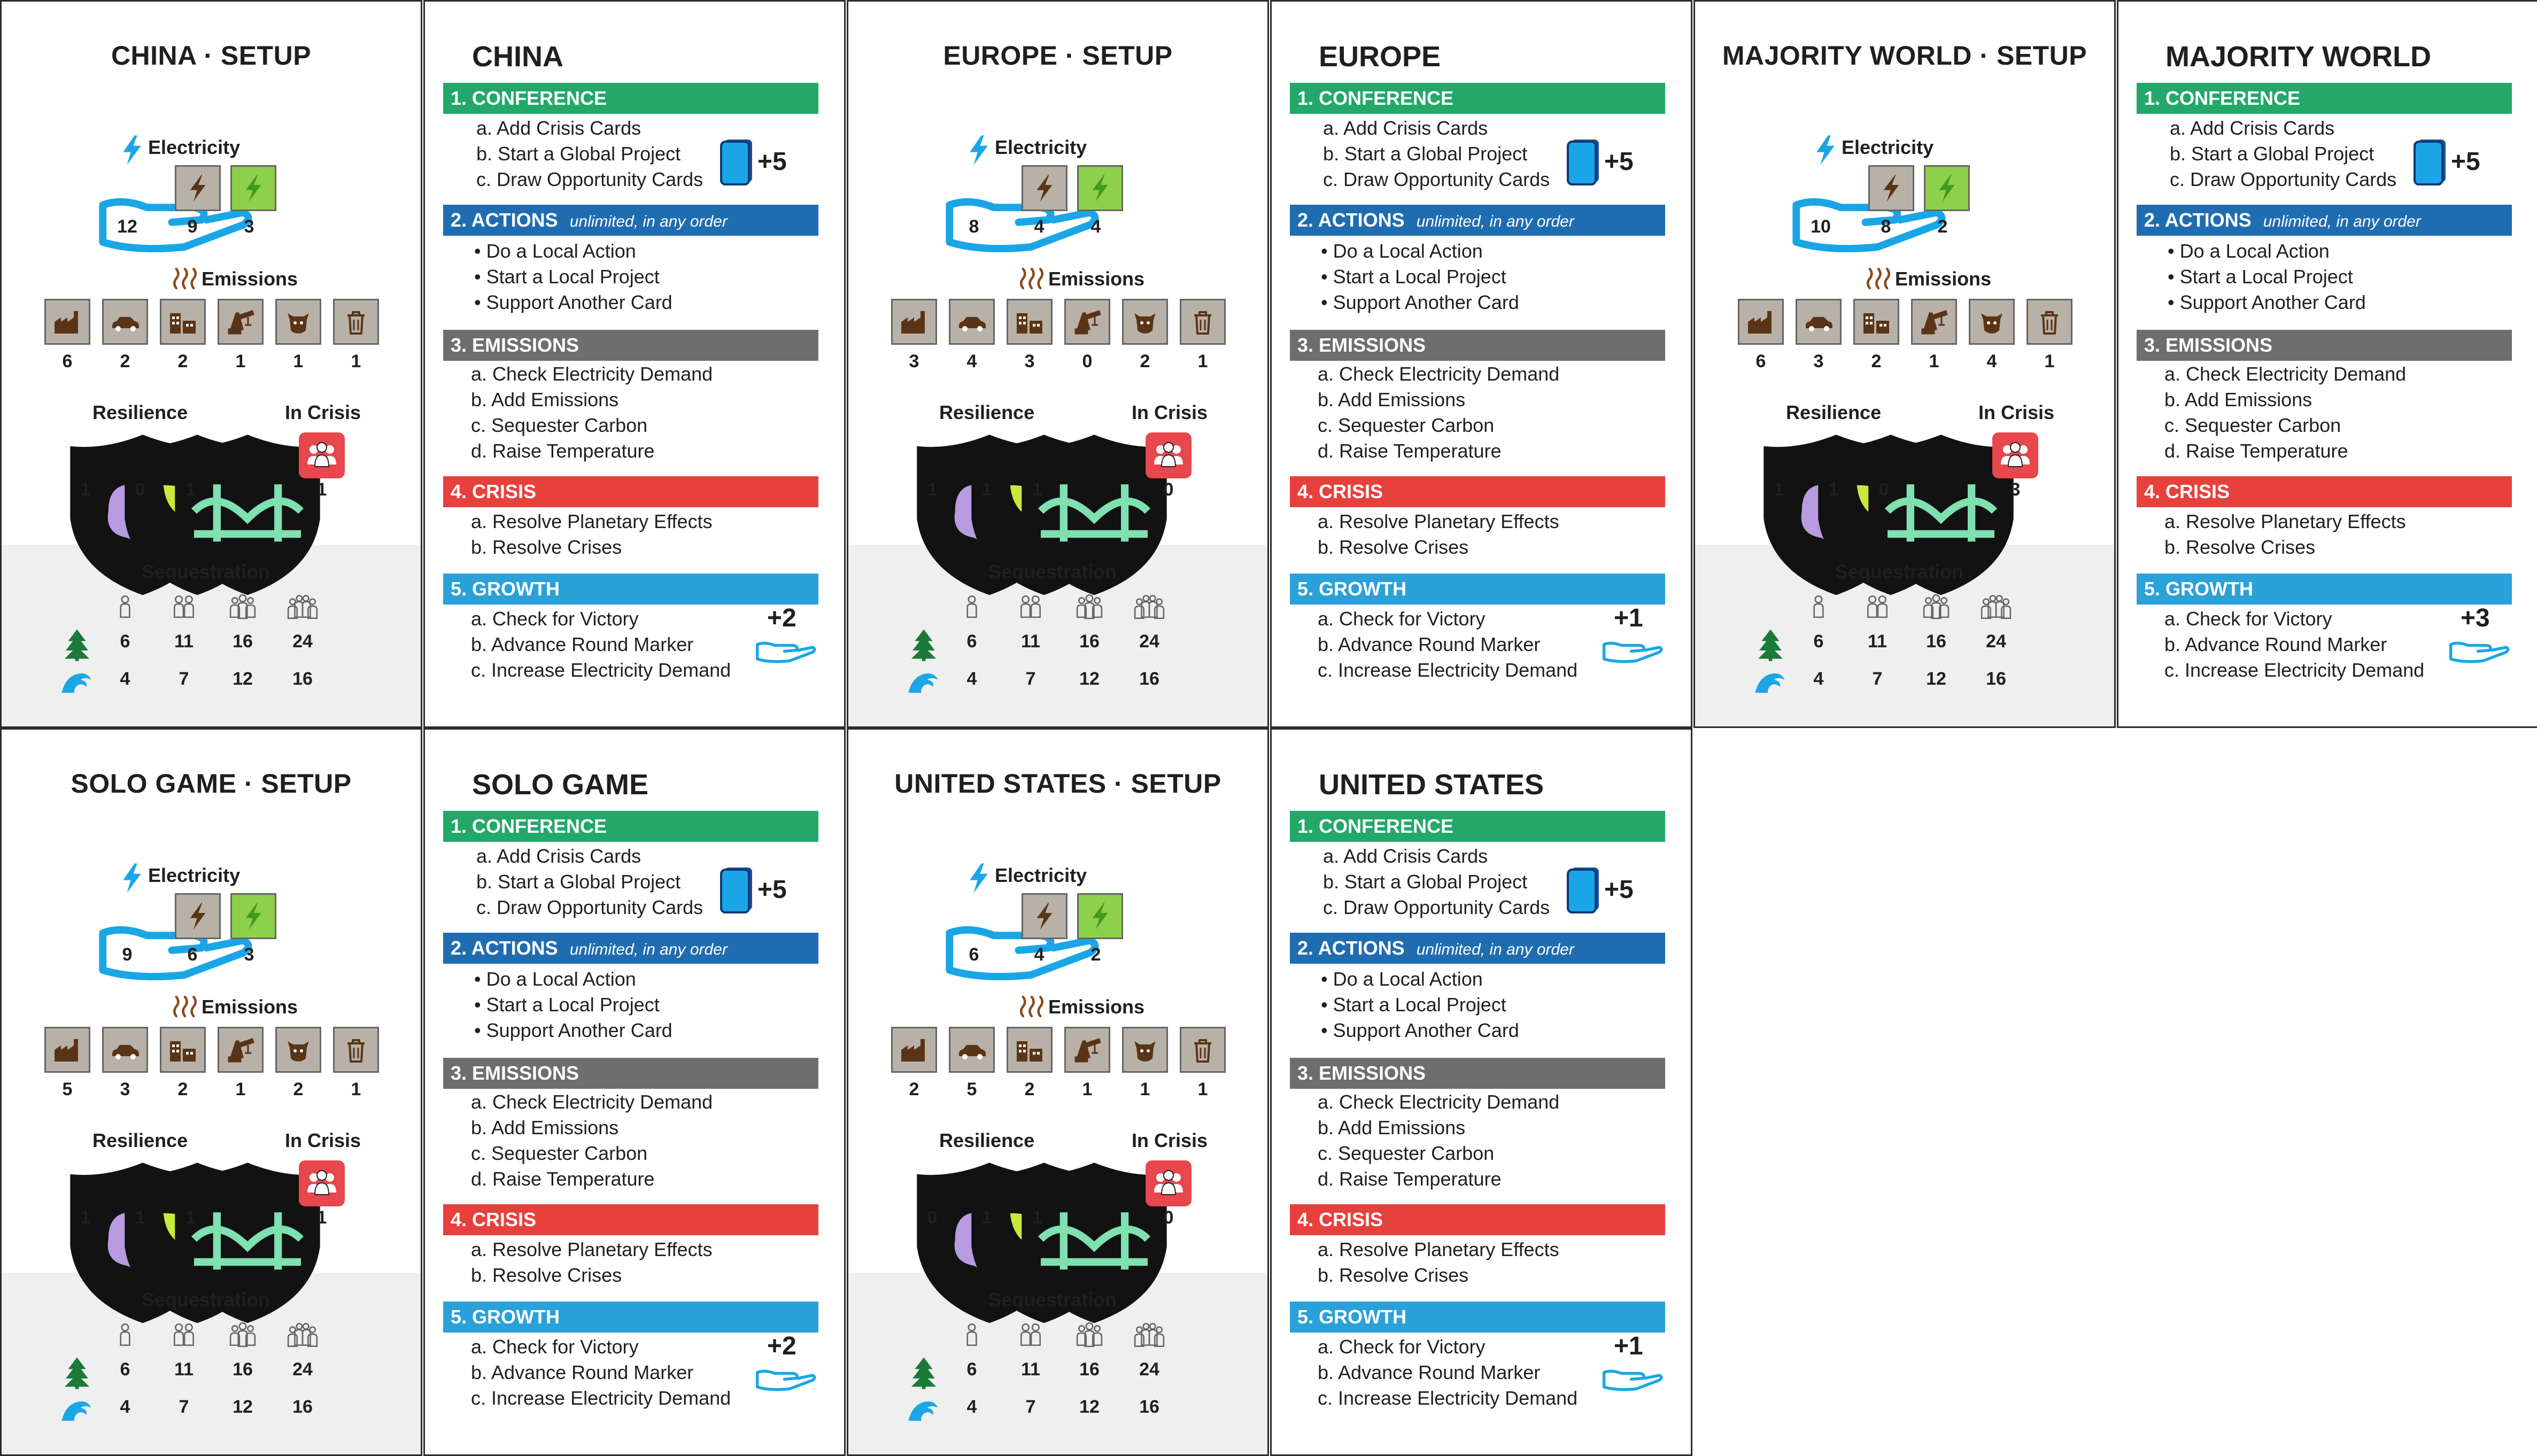 The height and width of the screenshot is (1456, 2537). Describe the element at coordinates (1168, 490) in the screenshot. I see `in-crisis-value: 0` at that location.